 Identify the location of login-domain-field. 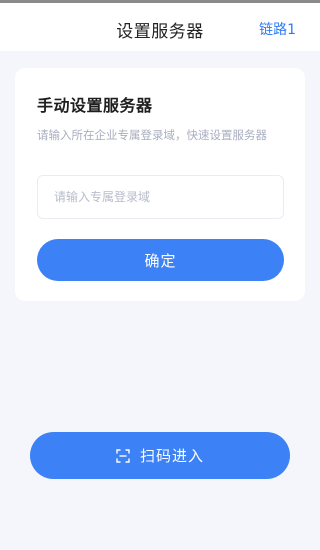
(160, 197).